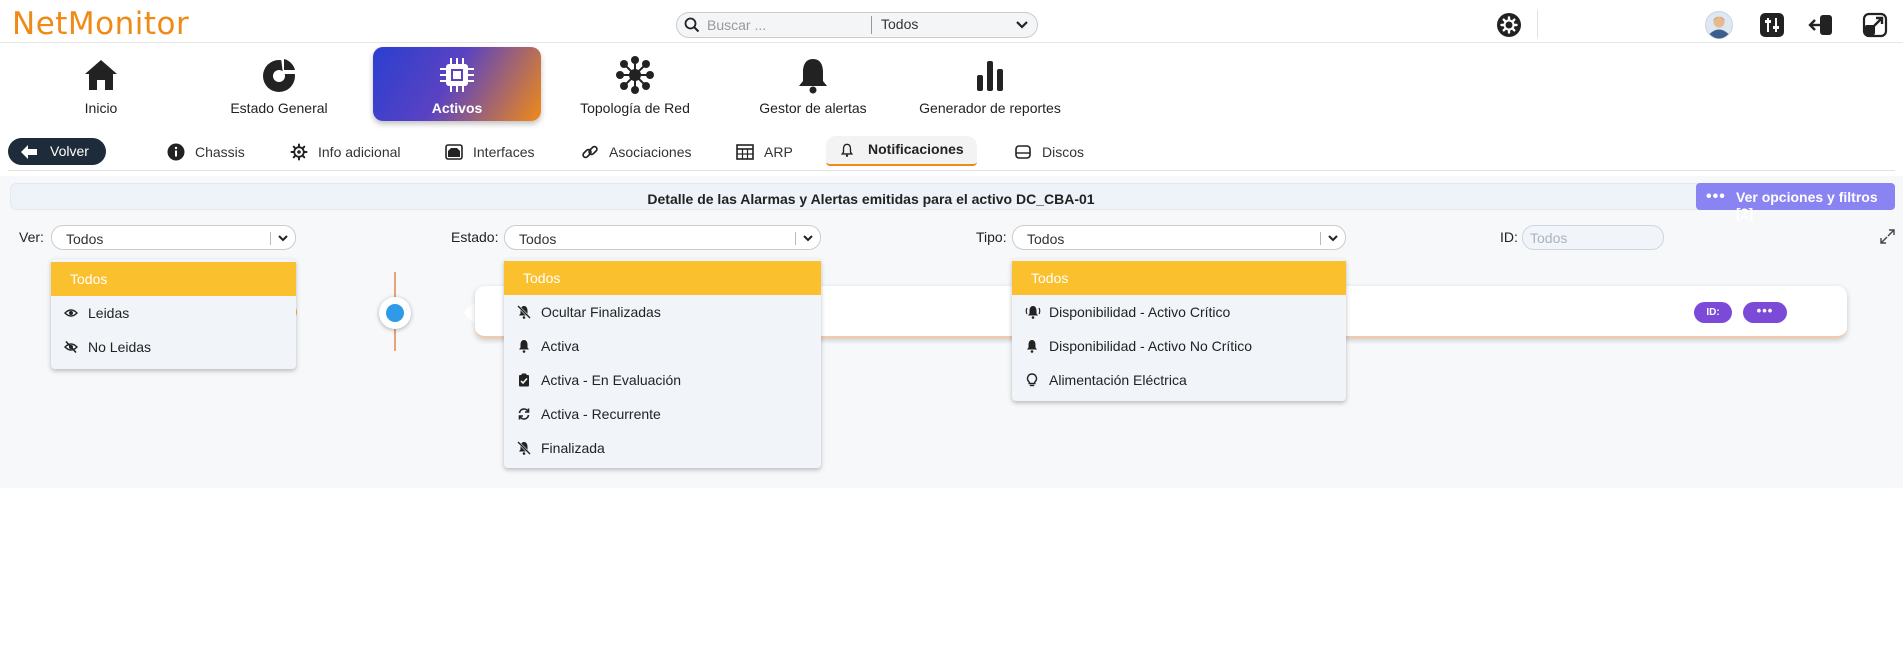 This screenshot has height=648, width=1903. What do you see at coordinates (100, 24) in the screenshot?
I see `app-logo: NetMonitor` at bounding box center [100, 24].